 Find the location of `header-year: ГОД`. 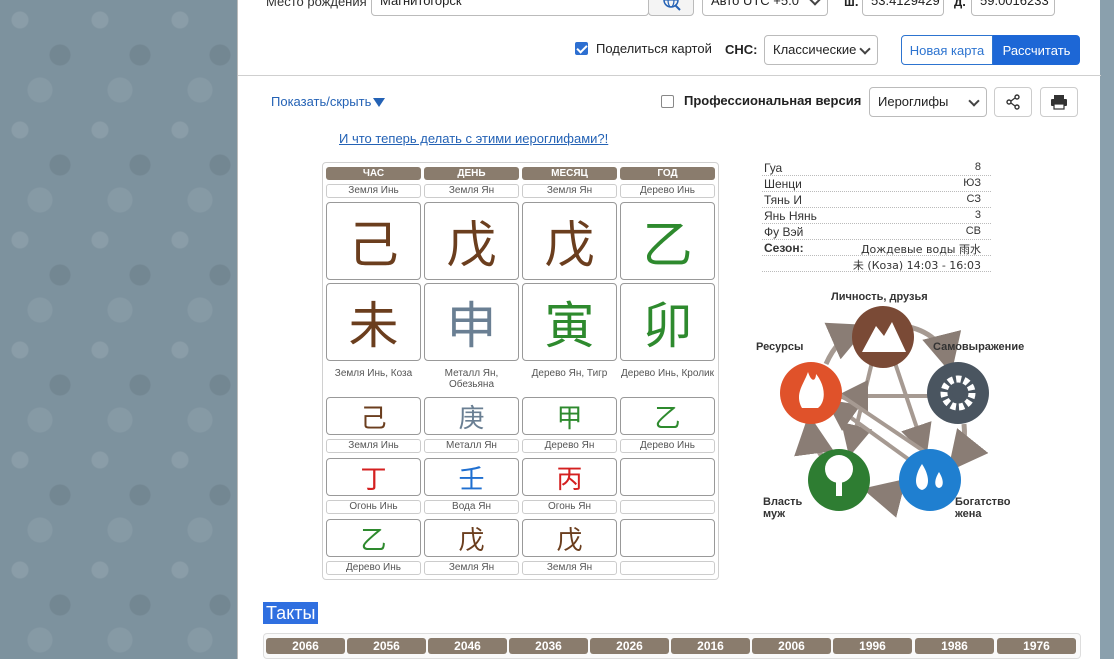

header-year: ГОД is located at coordinates (667, 173).